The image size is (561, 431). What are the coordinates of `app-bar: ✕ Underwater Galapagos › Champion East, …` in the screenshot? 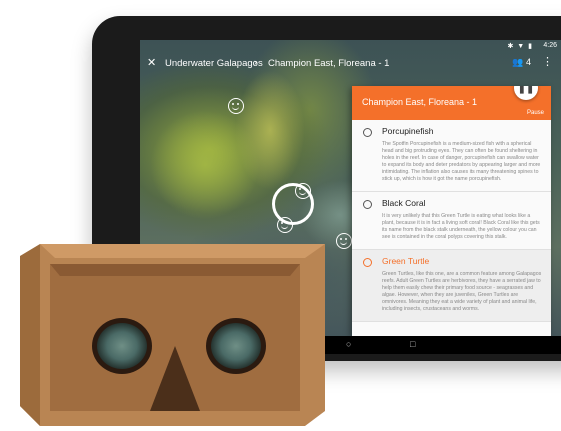 It's located at (350, 64).